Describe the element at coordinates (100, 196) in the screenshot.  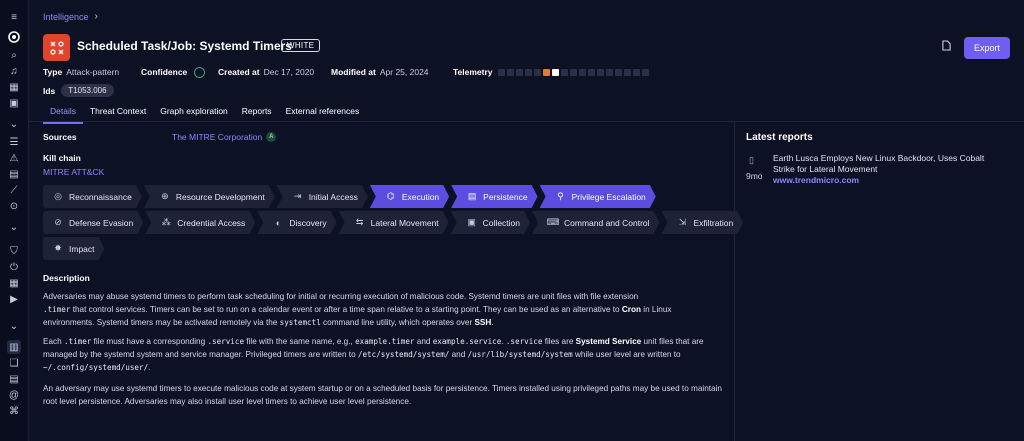
I see `kill-chain-phase-label: Reconnaissance` at that location.